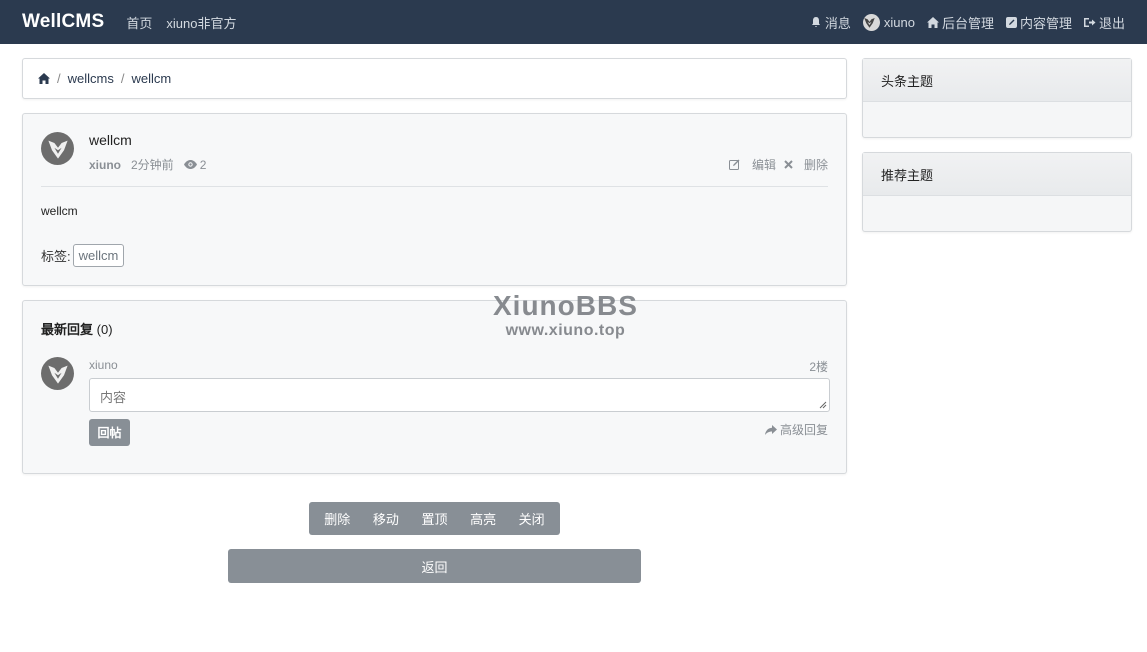  I want to click on breadcrumb-item-wellcms: wellcms, so click(91, 78).